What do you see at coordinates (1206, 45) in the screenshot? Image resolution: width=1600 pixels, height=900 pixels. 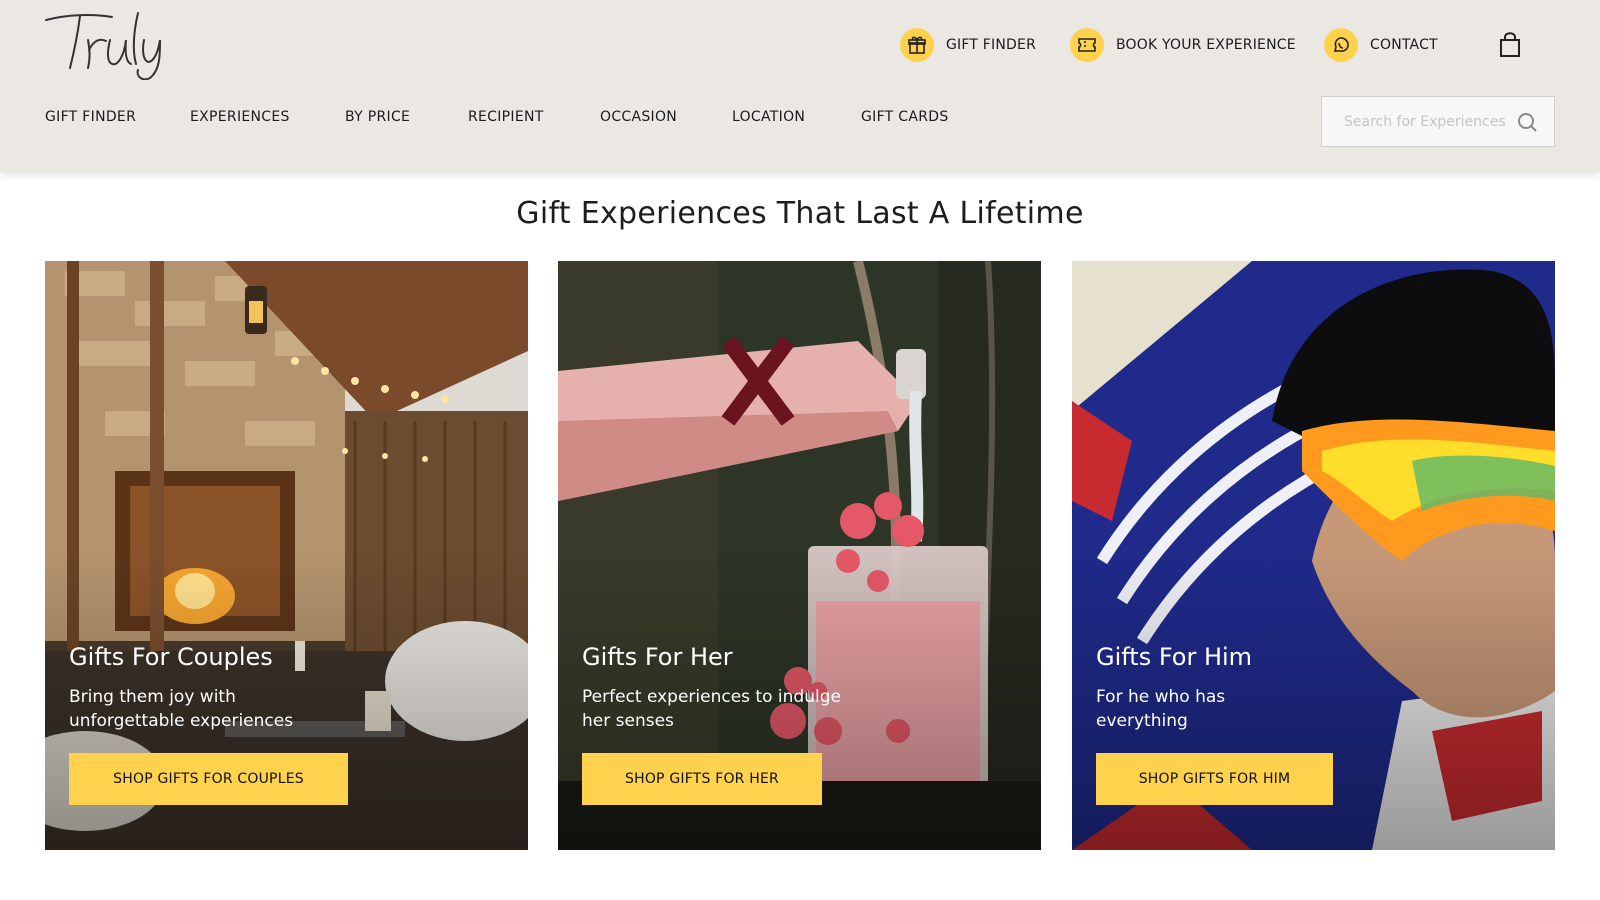 I see `util-book-experience-label: BOOK YOUR EXPERIENCE` at bounding box center [1206, 45].